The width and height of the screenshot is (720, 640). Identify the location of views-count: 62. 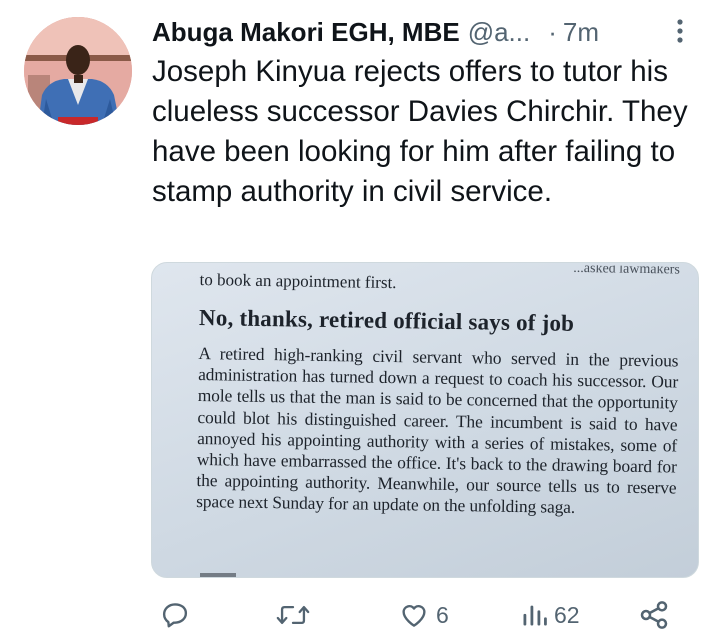
(567, 614).